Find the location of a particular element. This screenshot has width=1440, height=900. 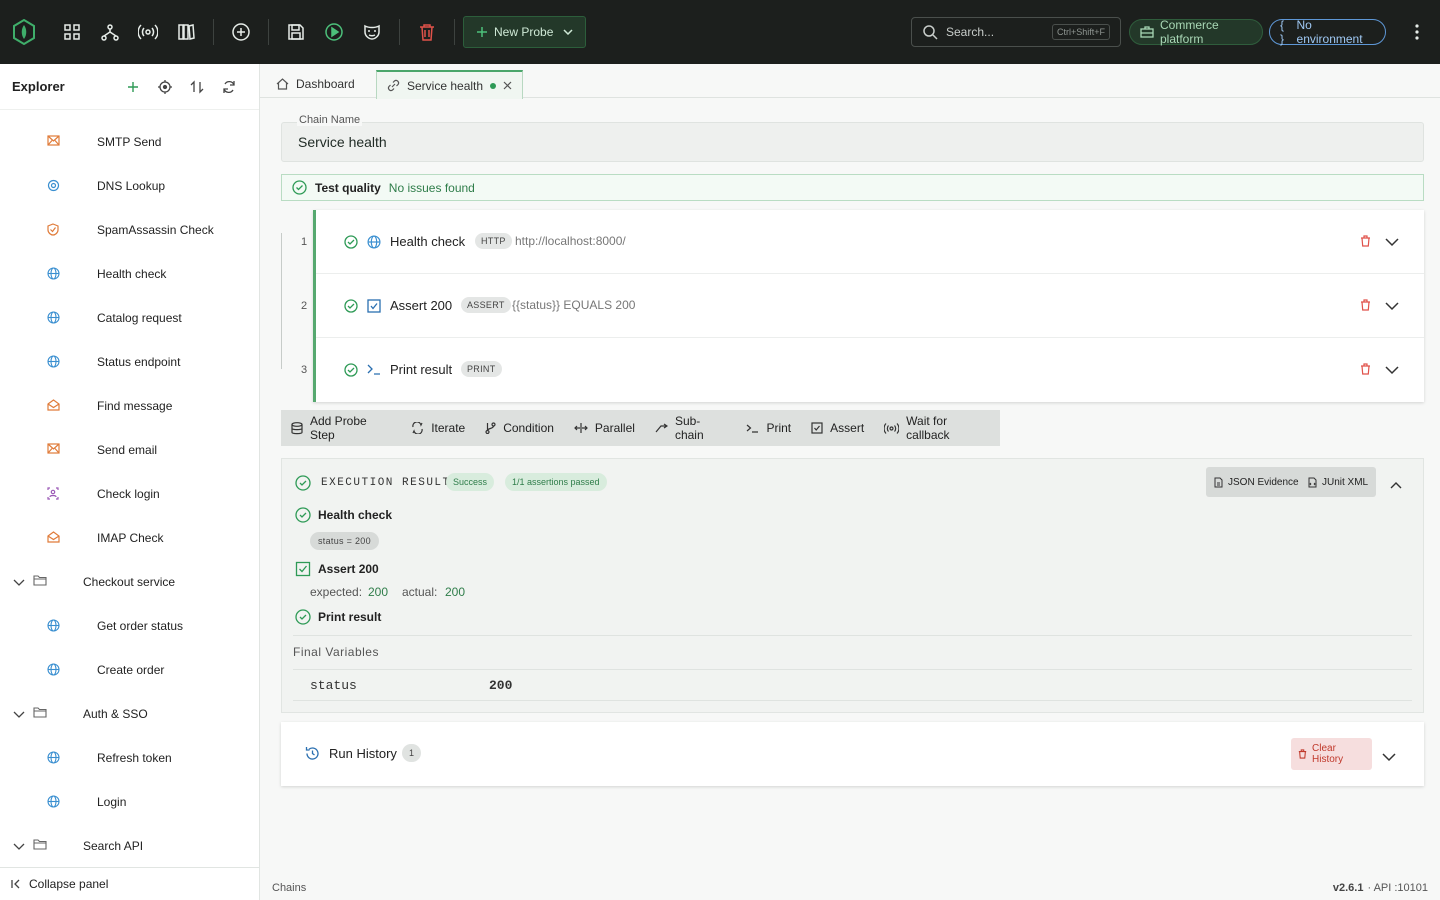

step-name: Assert 200 is located at coordinates (421, 305).